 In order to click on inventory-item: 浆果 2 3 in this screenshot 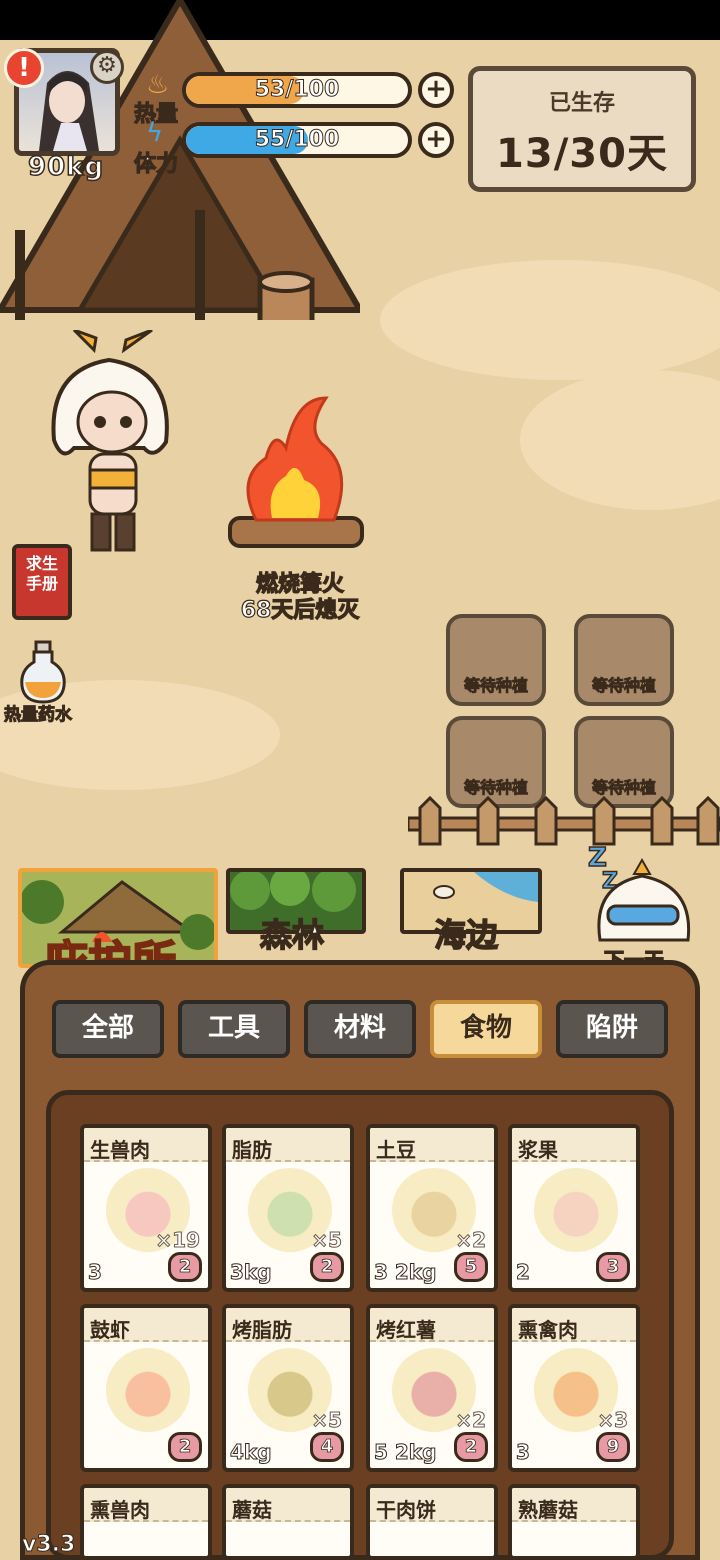, I will do `click(574, 1208)`.